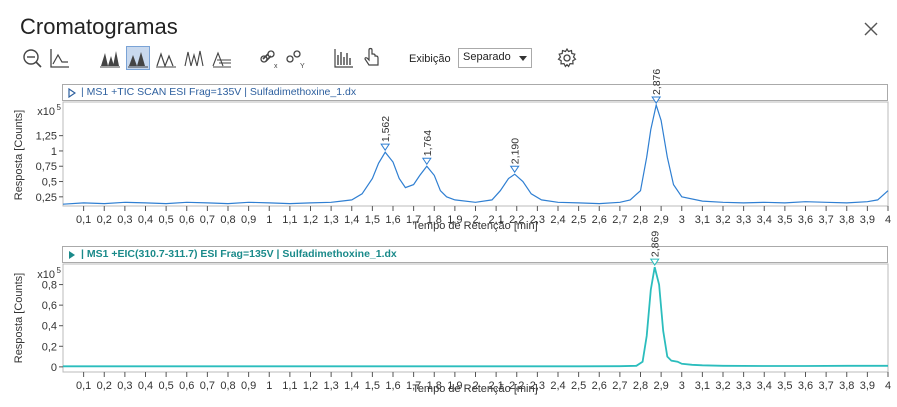  Describe the element at coordinates (656, 244) in the screenshot. I see `peak-label: 2,869` at that location.